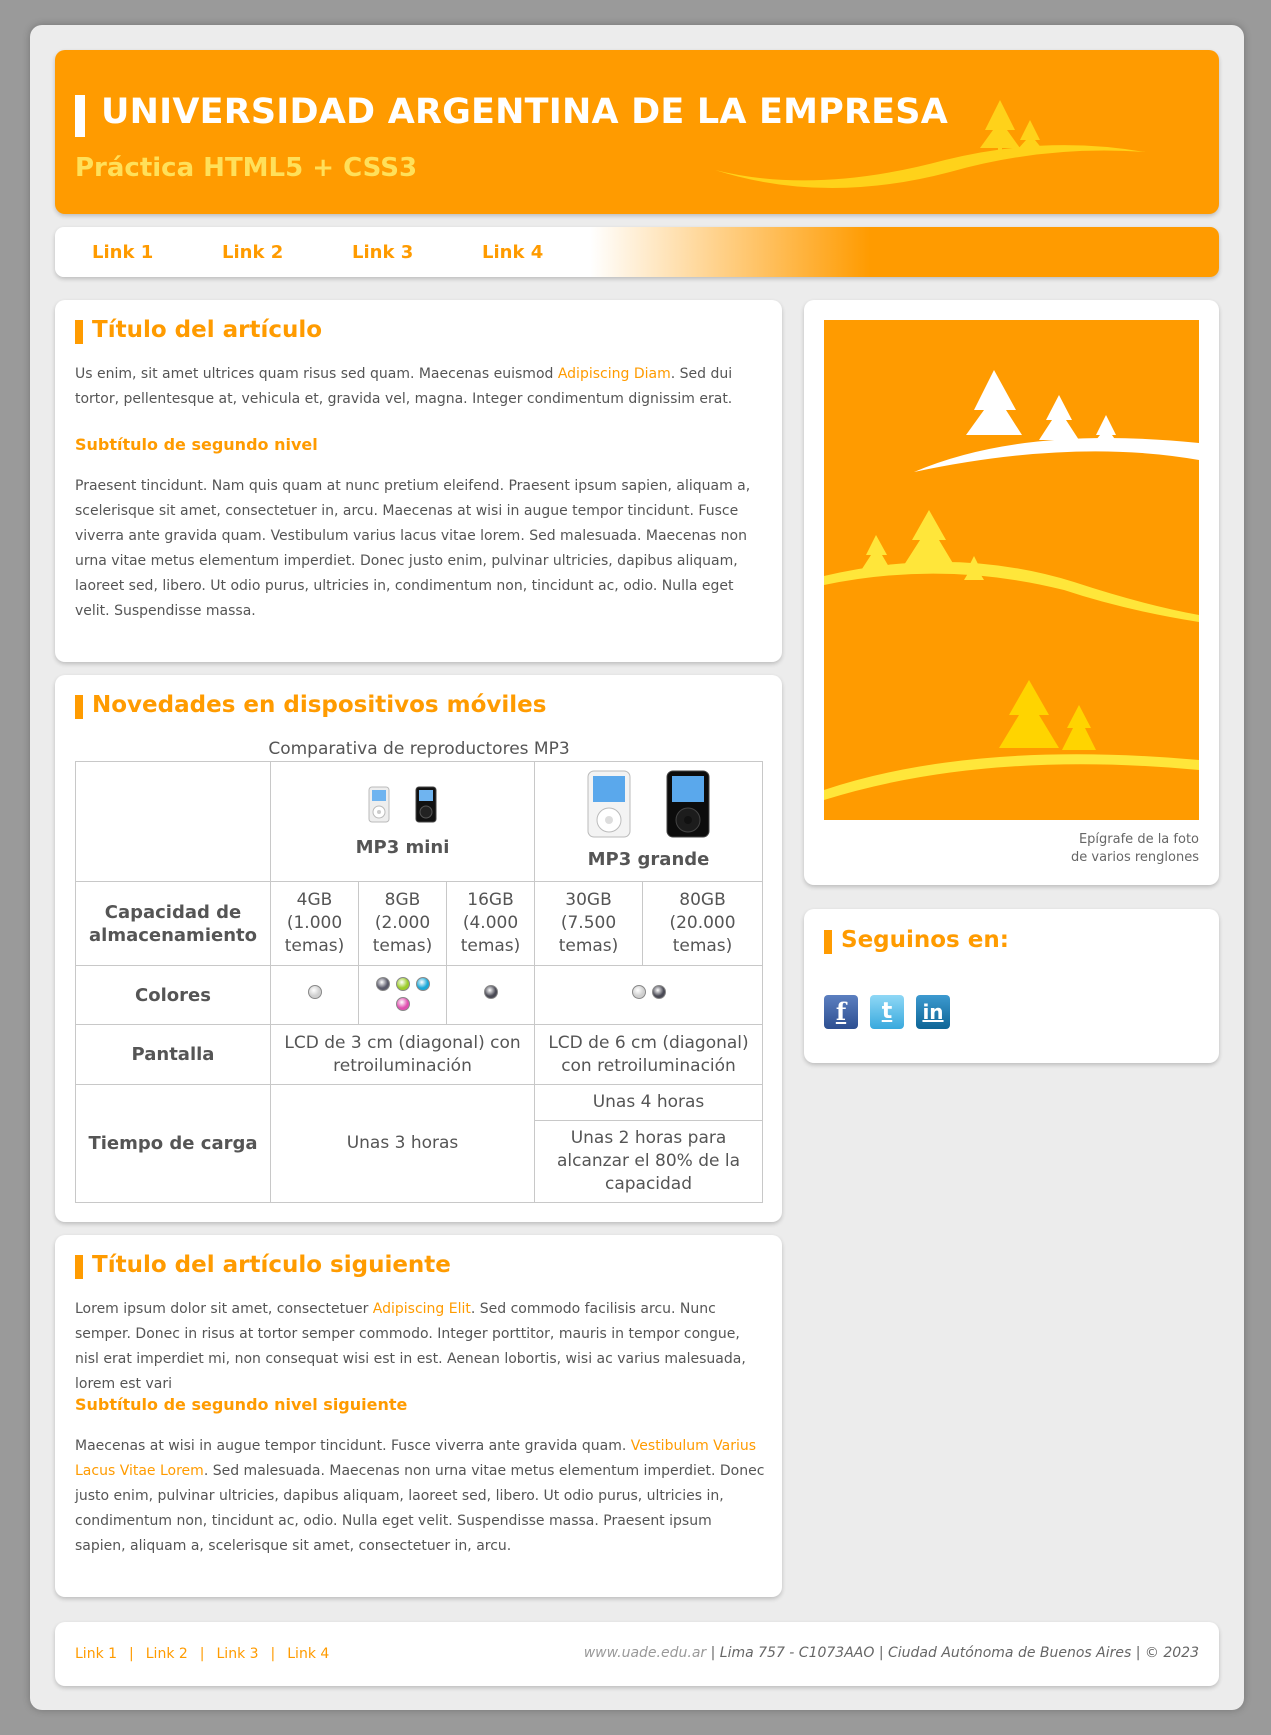 This screenshot has height=1735, width=1271. What do you see at coordinates (382, 252) in the screenshot?
I see `nav-link-3: Link 3` at bounding box center [382, 252].